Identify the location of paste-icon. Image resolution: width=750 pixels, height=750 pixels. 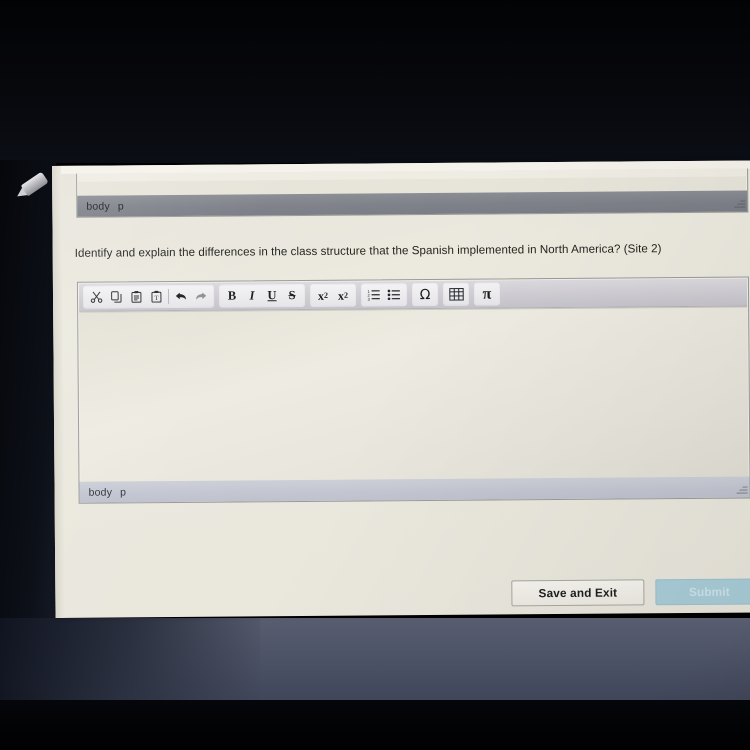
(136, 296).